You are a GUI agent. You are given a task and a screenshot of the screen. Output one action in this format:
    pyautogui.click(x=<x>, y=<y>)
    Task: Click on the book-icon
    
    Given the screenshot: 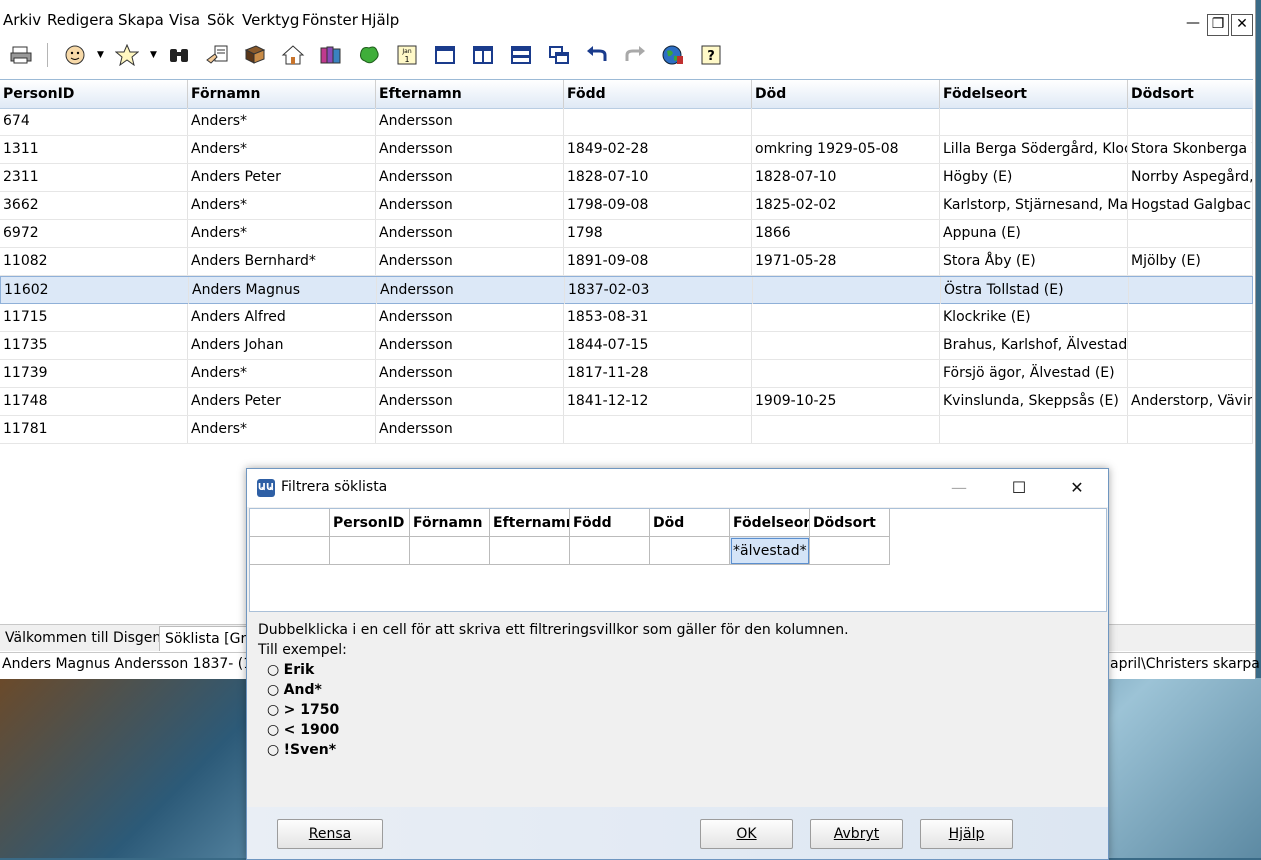 What is the action you would take?
    pyautogui.click(x=255, y=55)
    